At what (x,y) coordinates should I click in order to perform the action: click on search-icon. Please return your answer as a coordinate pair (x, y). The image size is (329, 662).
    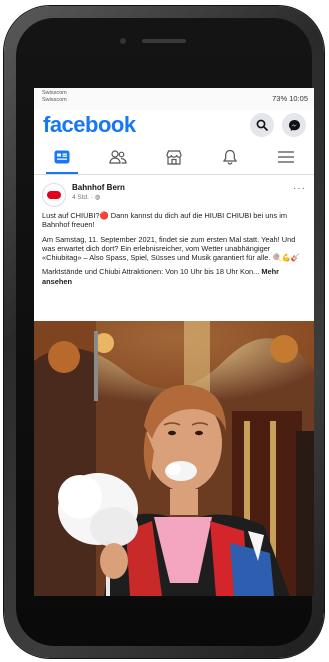
    Looking at the image, I should click on (262, 125).